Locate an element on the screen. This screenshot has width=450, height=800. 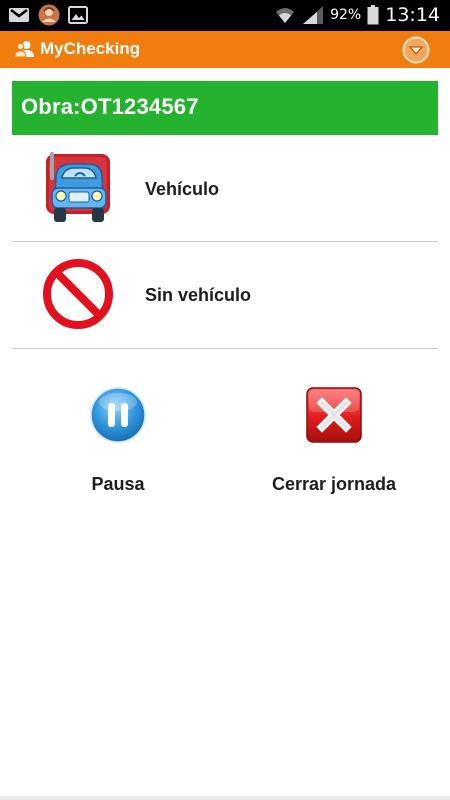
system-status-area: 92% 13:14 is located at coordinates (357, 15).